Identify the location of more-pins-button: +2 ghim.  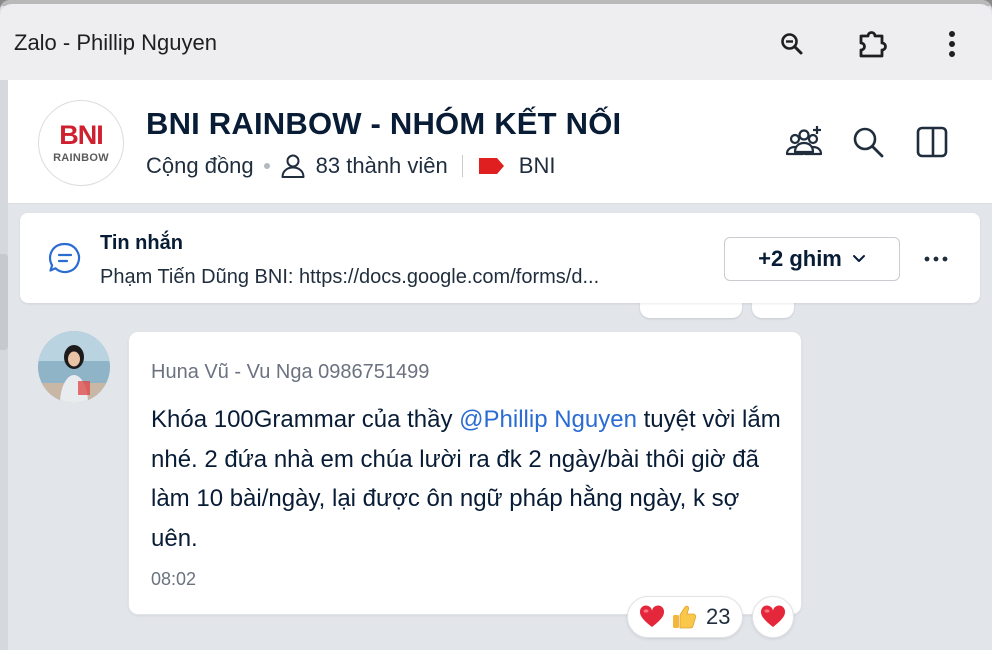
(812, 259).